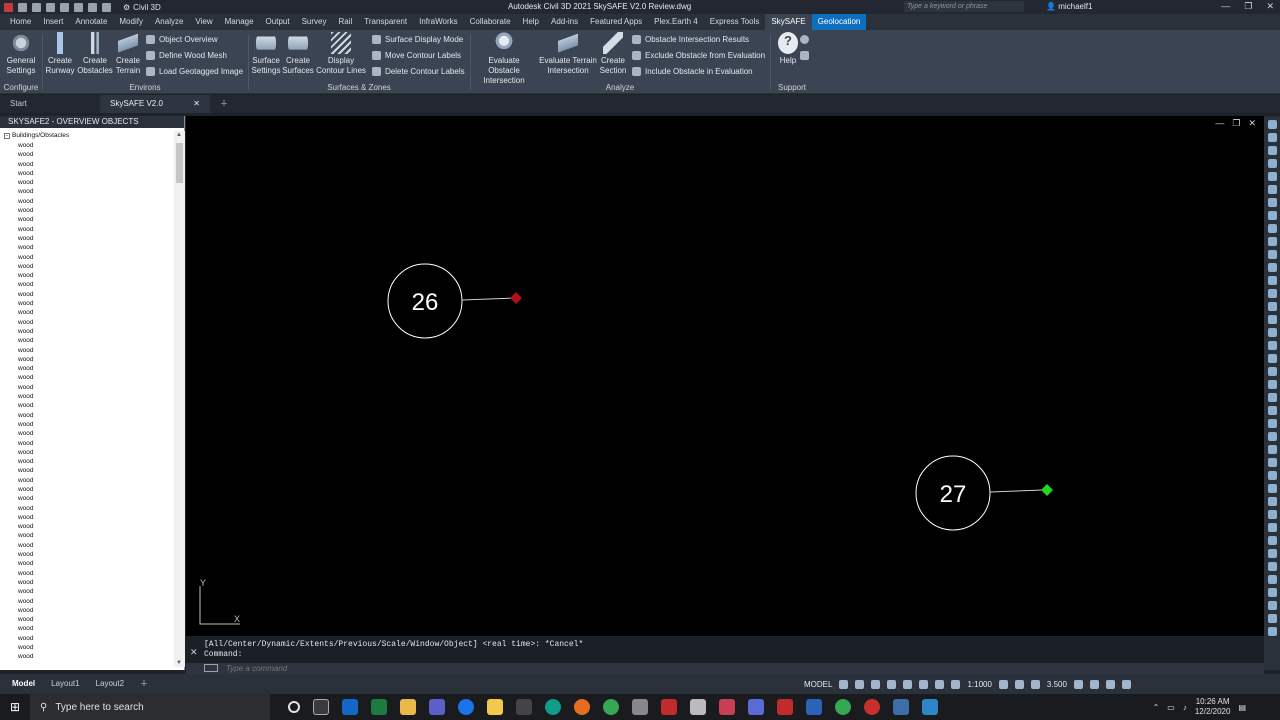 The height and width of the screenshot is (720, 1280). I want to click on layout-tab-layout1: Layout1, so click(65, 684).